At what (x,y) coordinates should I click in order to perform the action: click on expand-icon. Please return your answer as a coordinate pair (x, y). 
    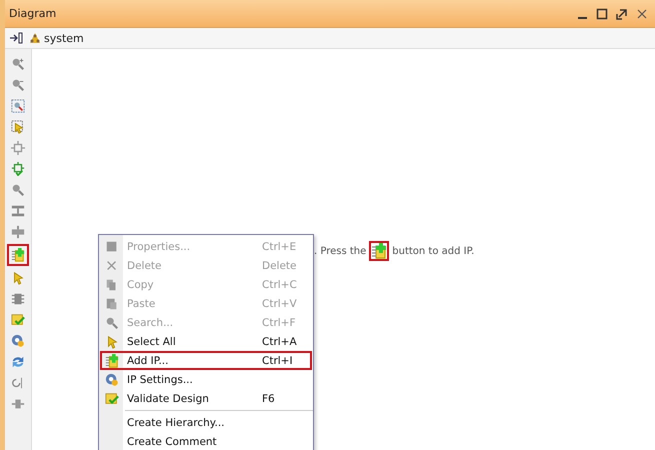
    Looking at the image, I should click on (18, 211).